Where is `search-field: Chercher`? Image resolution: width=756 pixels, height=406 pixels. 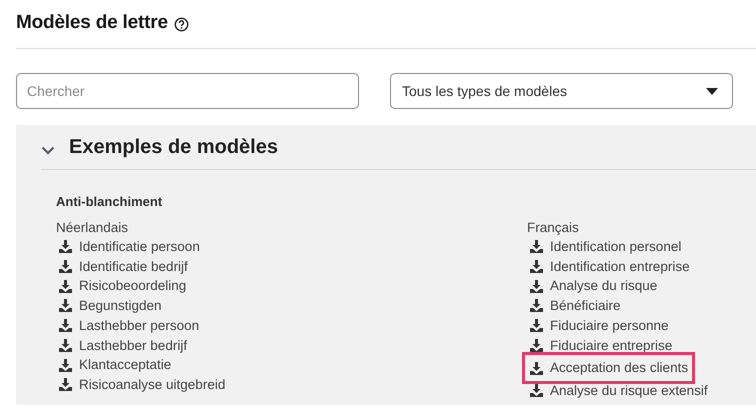 search-field: Chercher is located at coordinates (187, 91).